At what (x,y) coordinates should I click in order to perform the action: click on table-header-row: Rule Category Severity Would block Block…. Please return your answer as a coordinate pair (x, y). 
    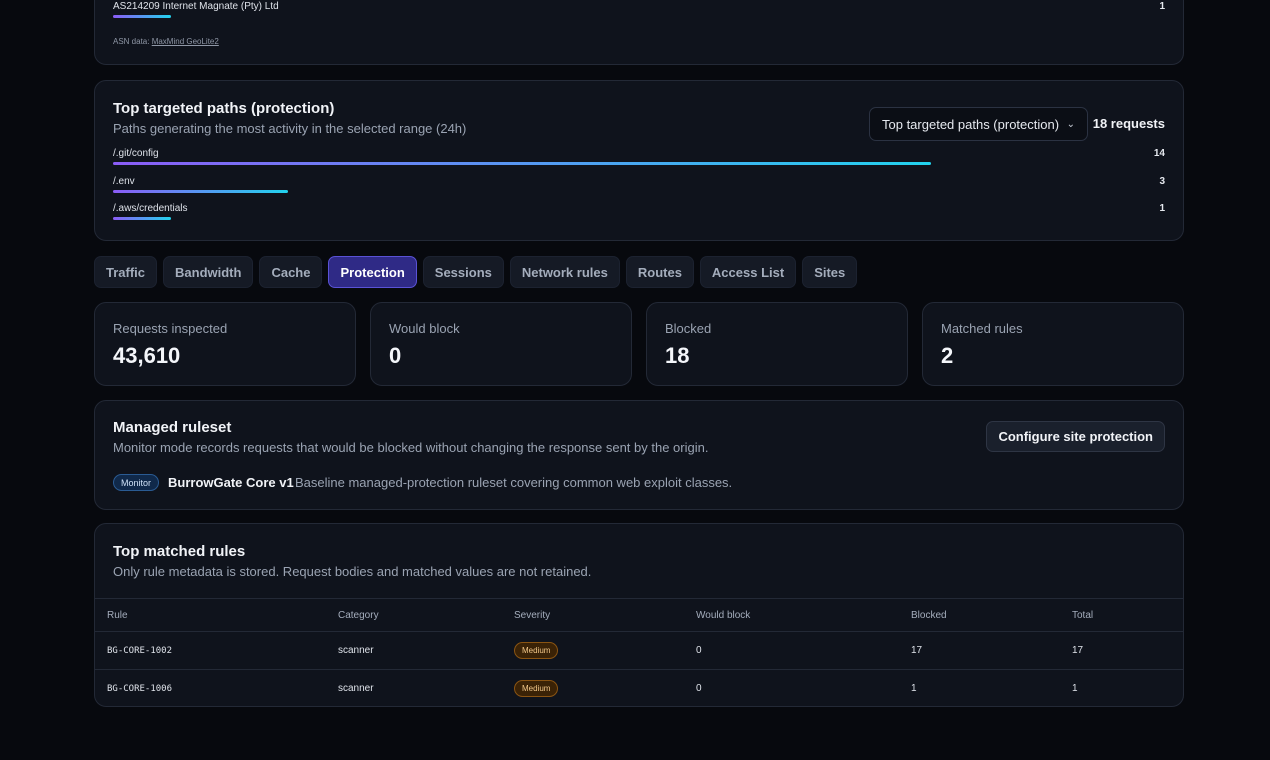
    Looking at the image, I should click on (639, 614).